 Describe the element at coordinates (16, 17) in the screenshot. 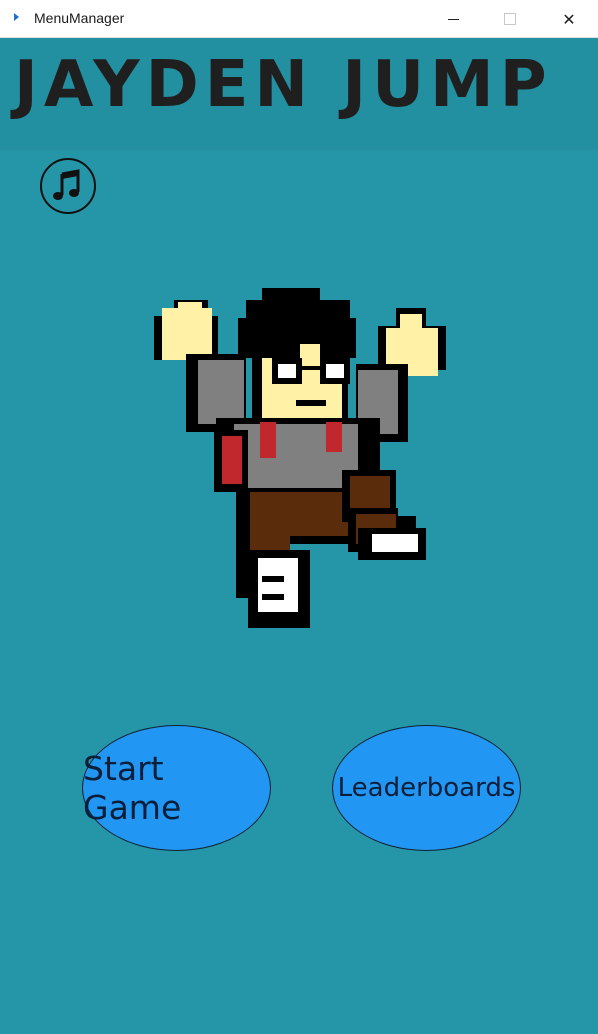

I see `app-icon` at that location.